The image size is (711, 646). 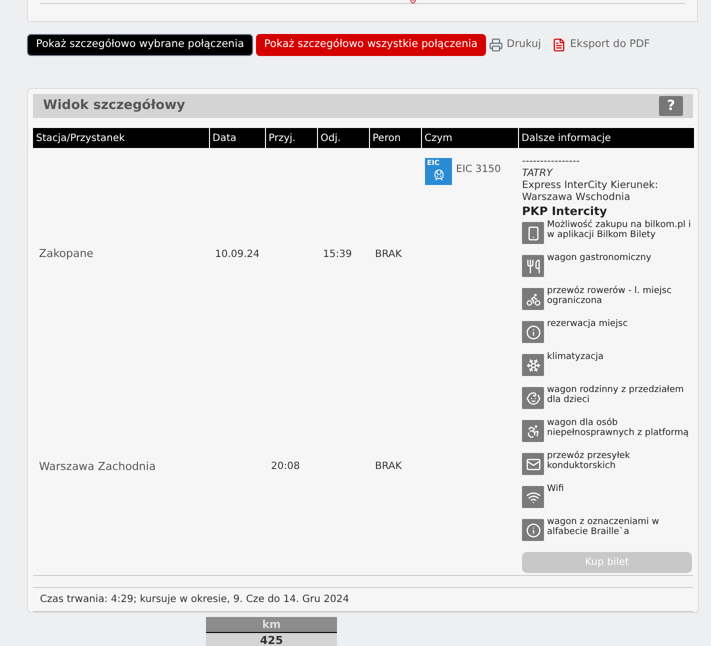 I want to click on feature-text: Wifi, so click(x=555, y=489).